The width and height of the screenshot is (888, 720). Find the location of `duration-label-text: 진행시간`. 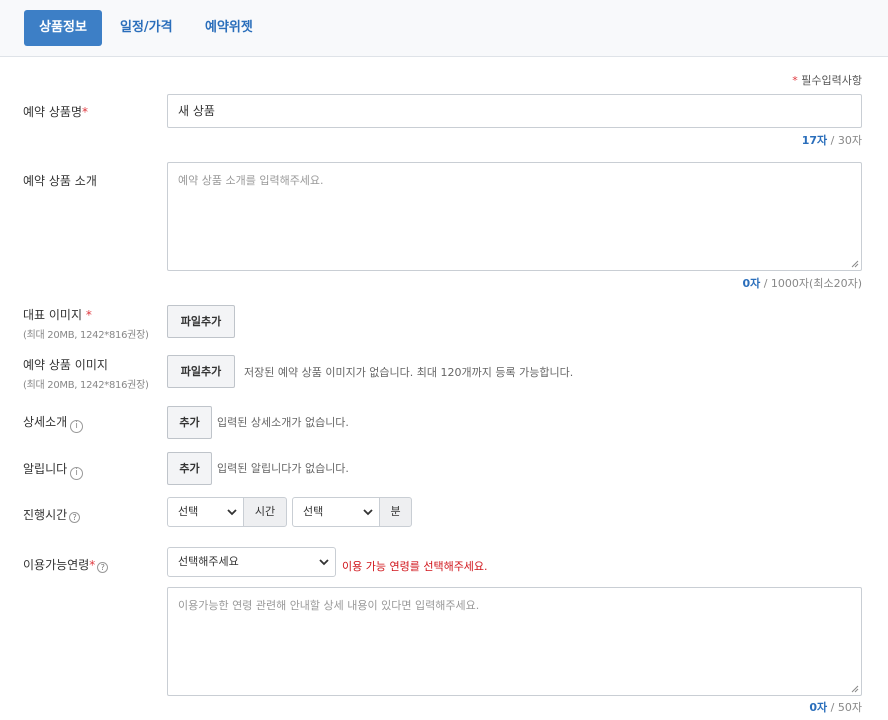

duration-label-text: 진행시간 is located at coordinates (45, 515).